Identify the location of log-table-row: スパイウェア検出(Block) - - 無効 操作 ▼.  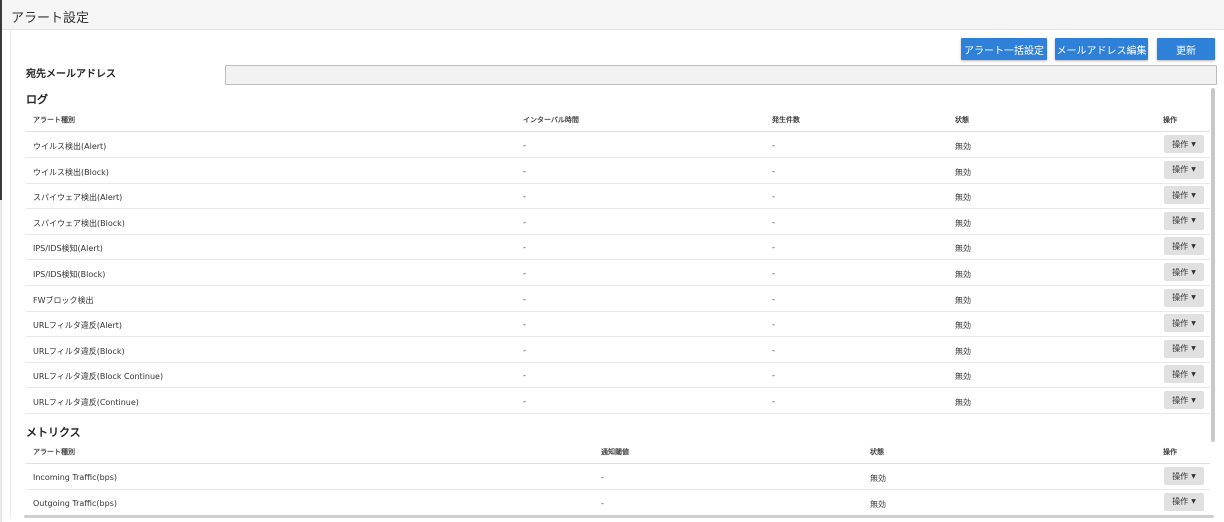
(618, 222).